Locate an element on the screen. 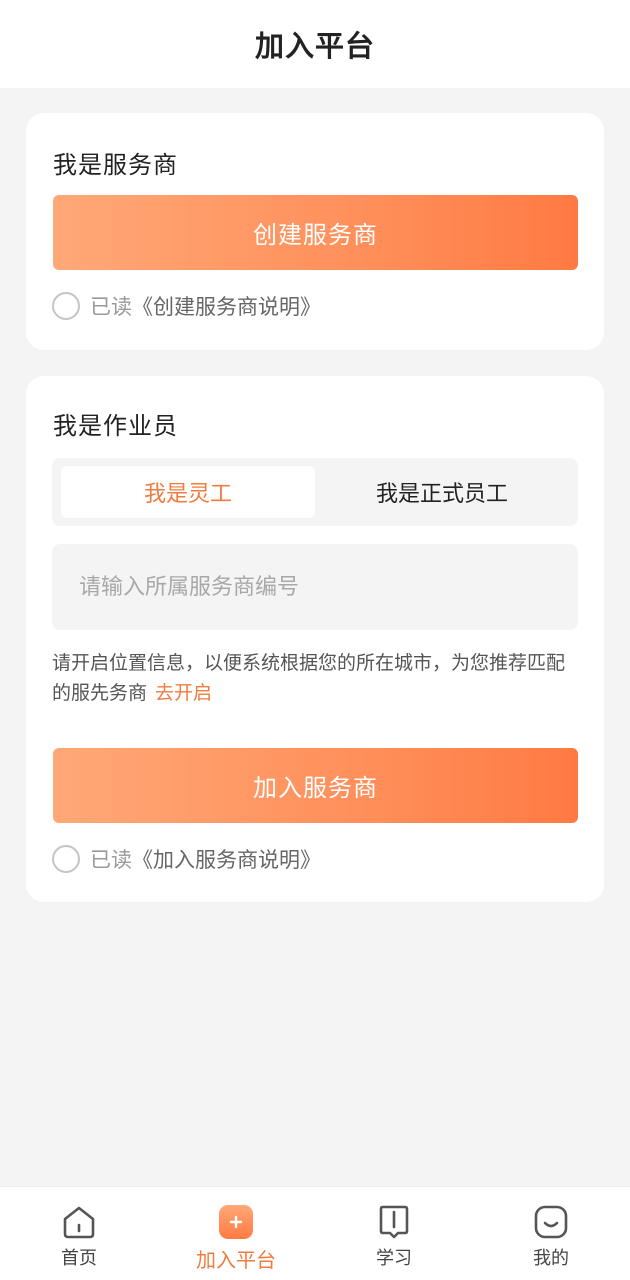  create-provider-button: 创建服务商 is located at coordinates (315, 232).